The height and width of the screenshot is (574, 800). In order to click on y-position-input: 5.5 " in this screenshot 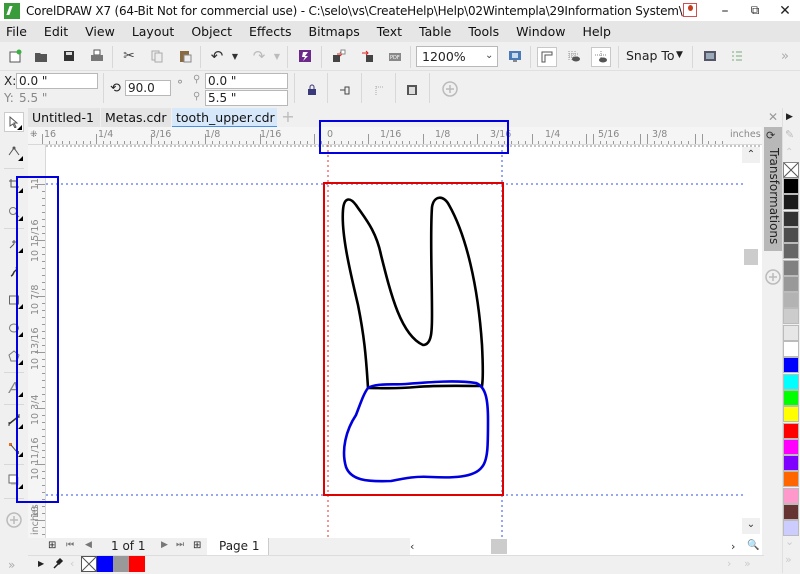, I will do `click(57, 98)`.